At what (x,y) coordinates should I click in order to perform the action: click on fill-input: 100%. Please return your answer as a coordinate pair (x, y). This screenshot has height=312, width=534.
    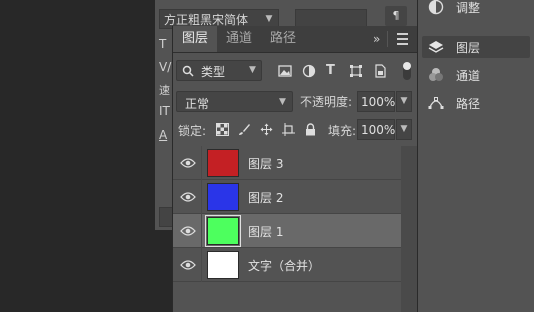
    Looking at the image, I should click on (376, 129).